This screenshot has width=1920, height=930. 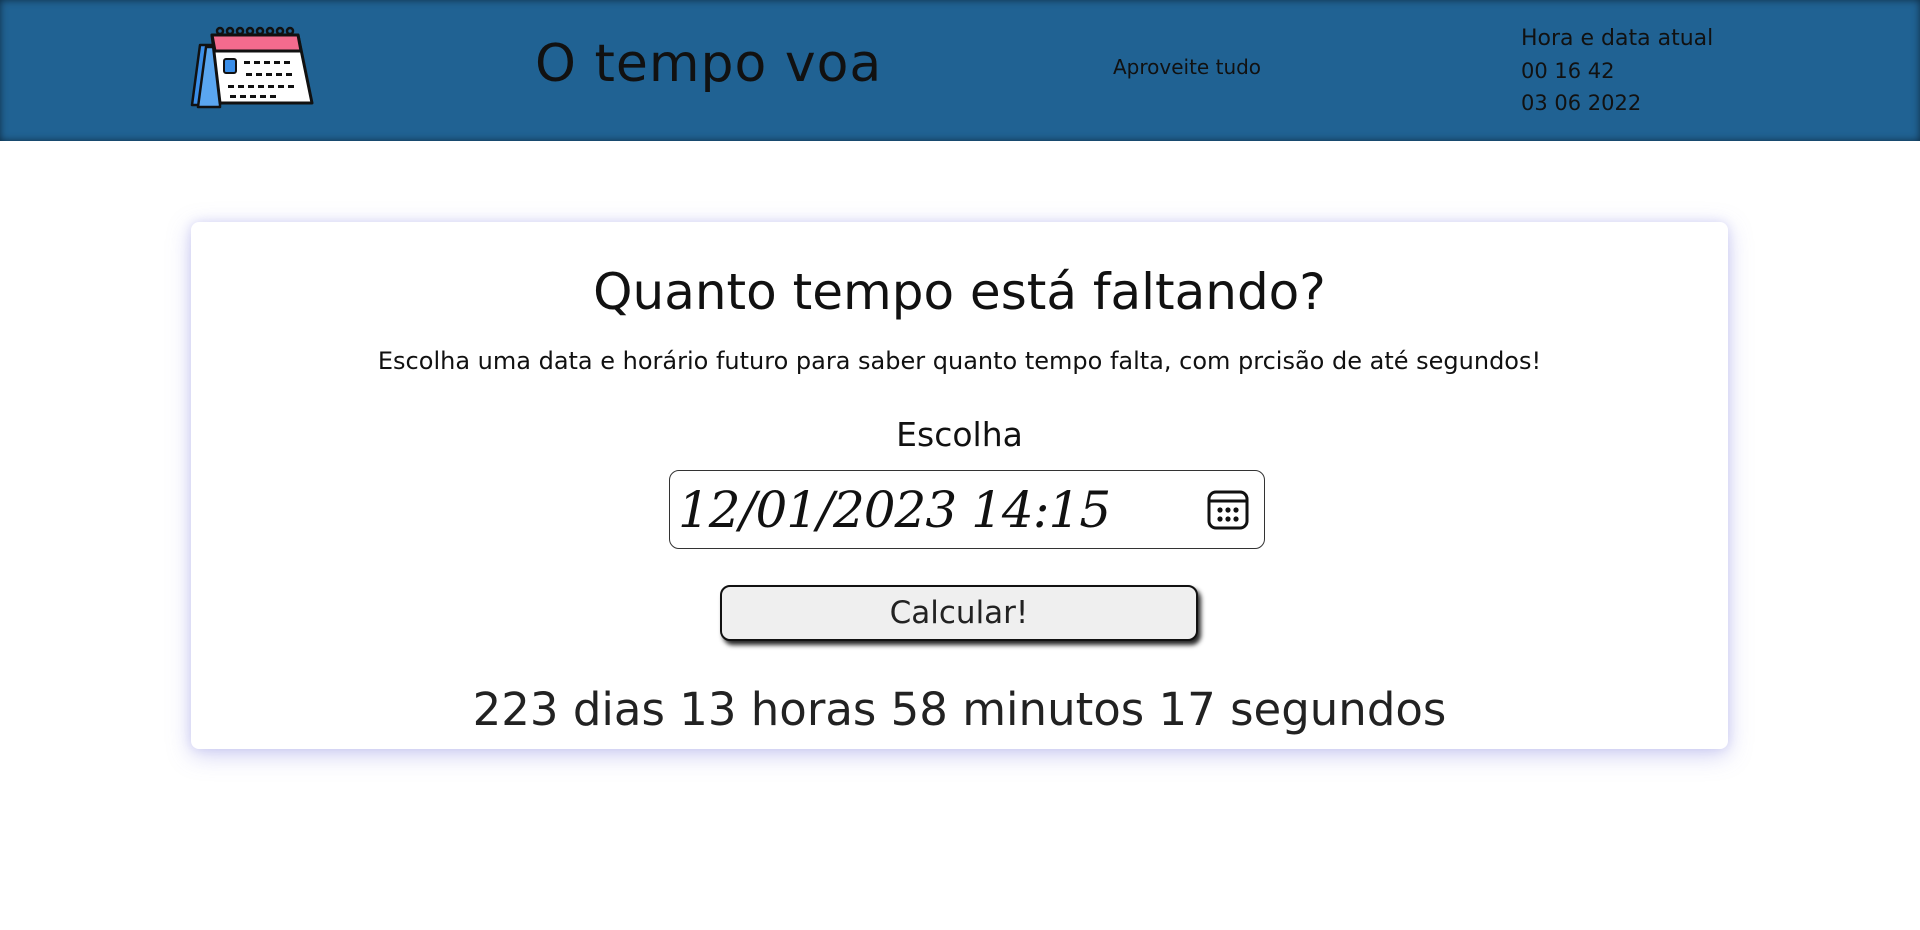 I want to click on tagline: Aproveite tudo, so click(x=1187, y=67).